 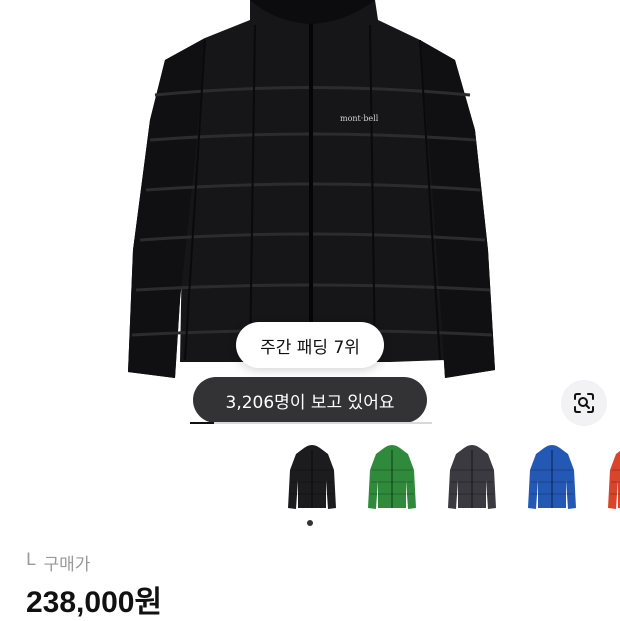 I want to click on price-value: 238,000원, so click(x=94, y=602).